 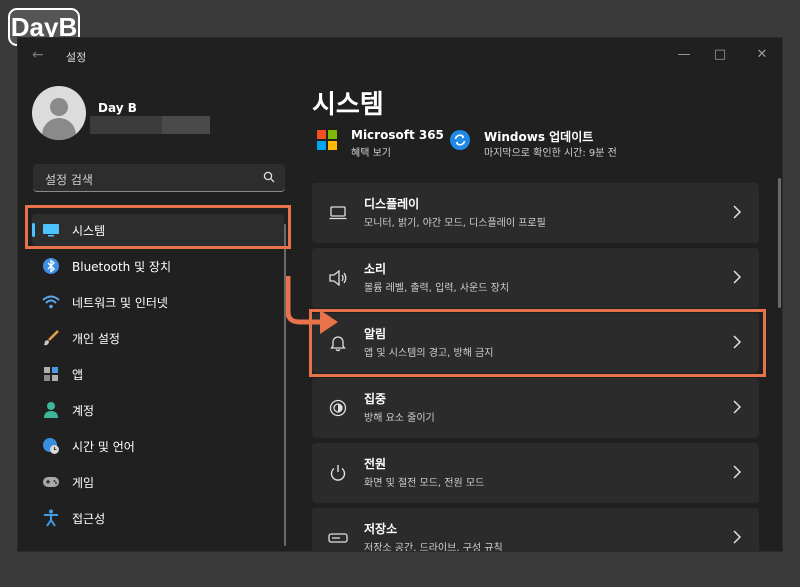 I want to click on sidebar-scrollbar, so click(x=285, y=385).